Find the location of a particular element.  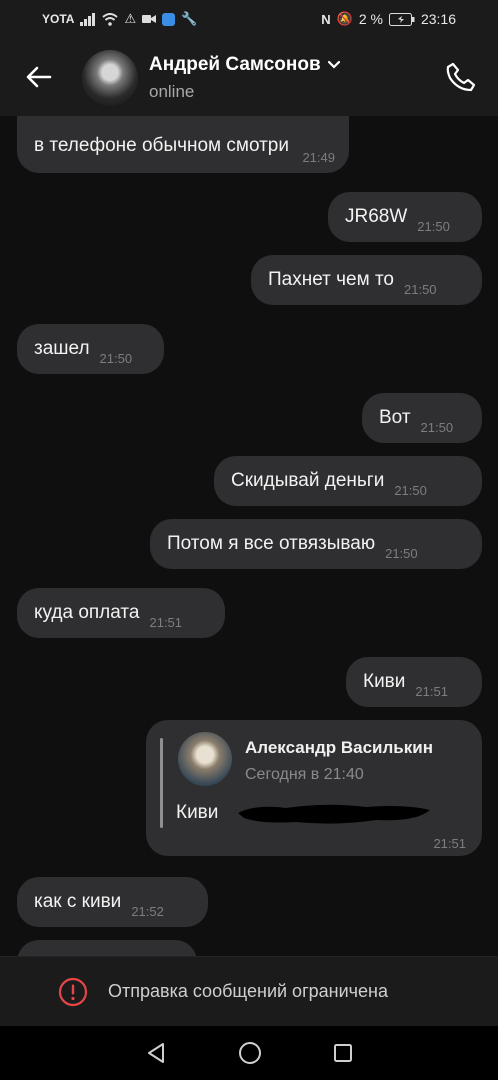

alert-icon: ⚠ is located at coordinates (130, 18).